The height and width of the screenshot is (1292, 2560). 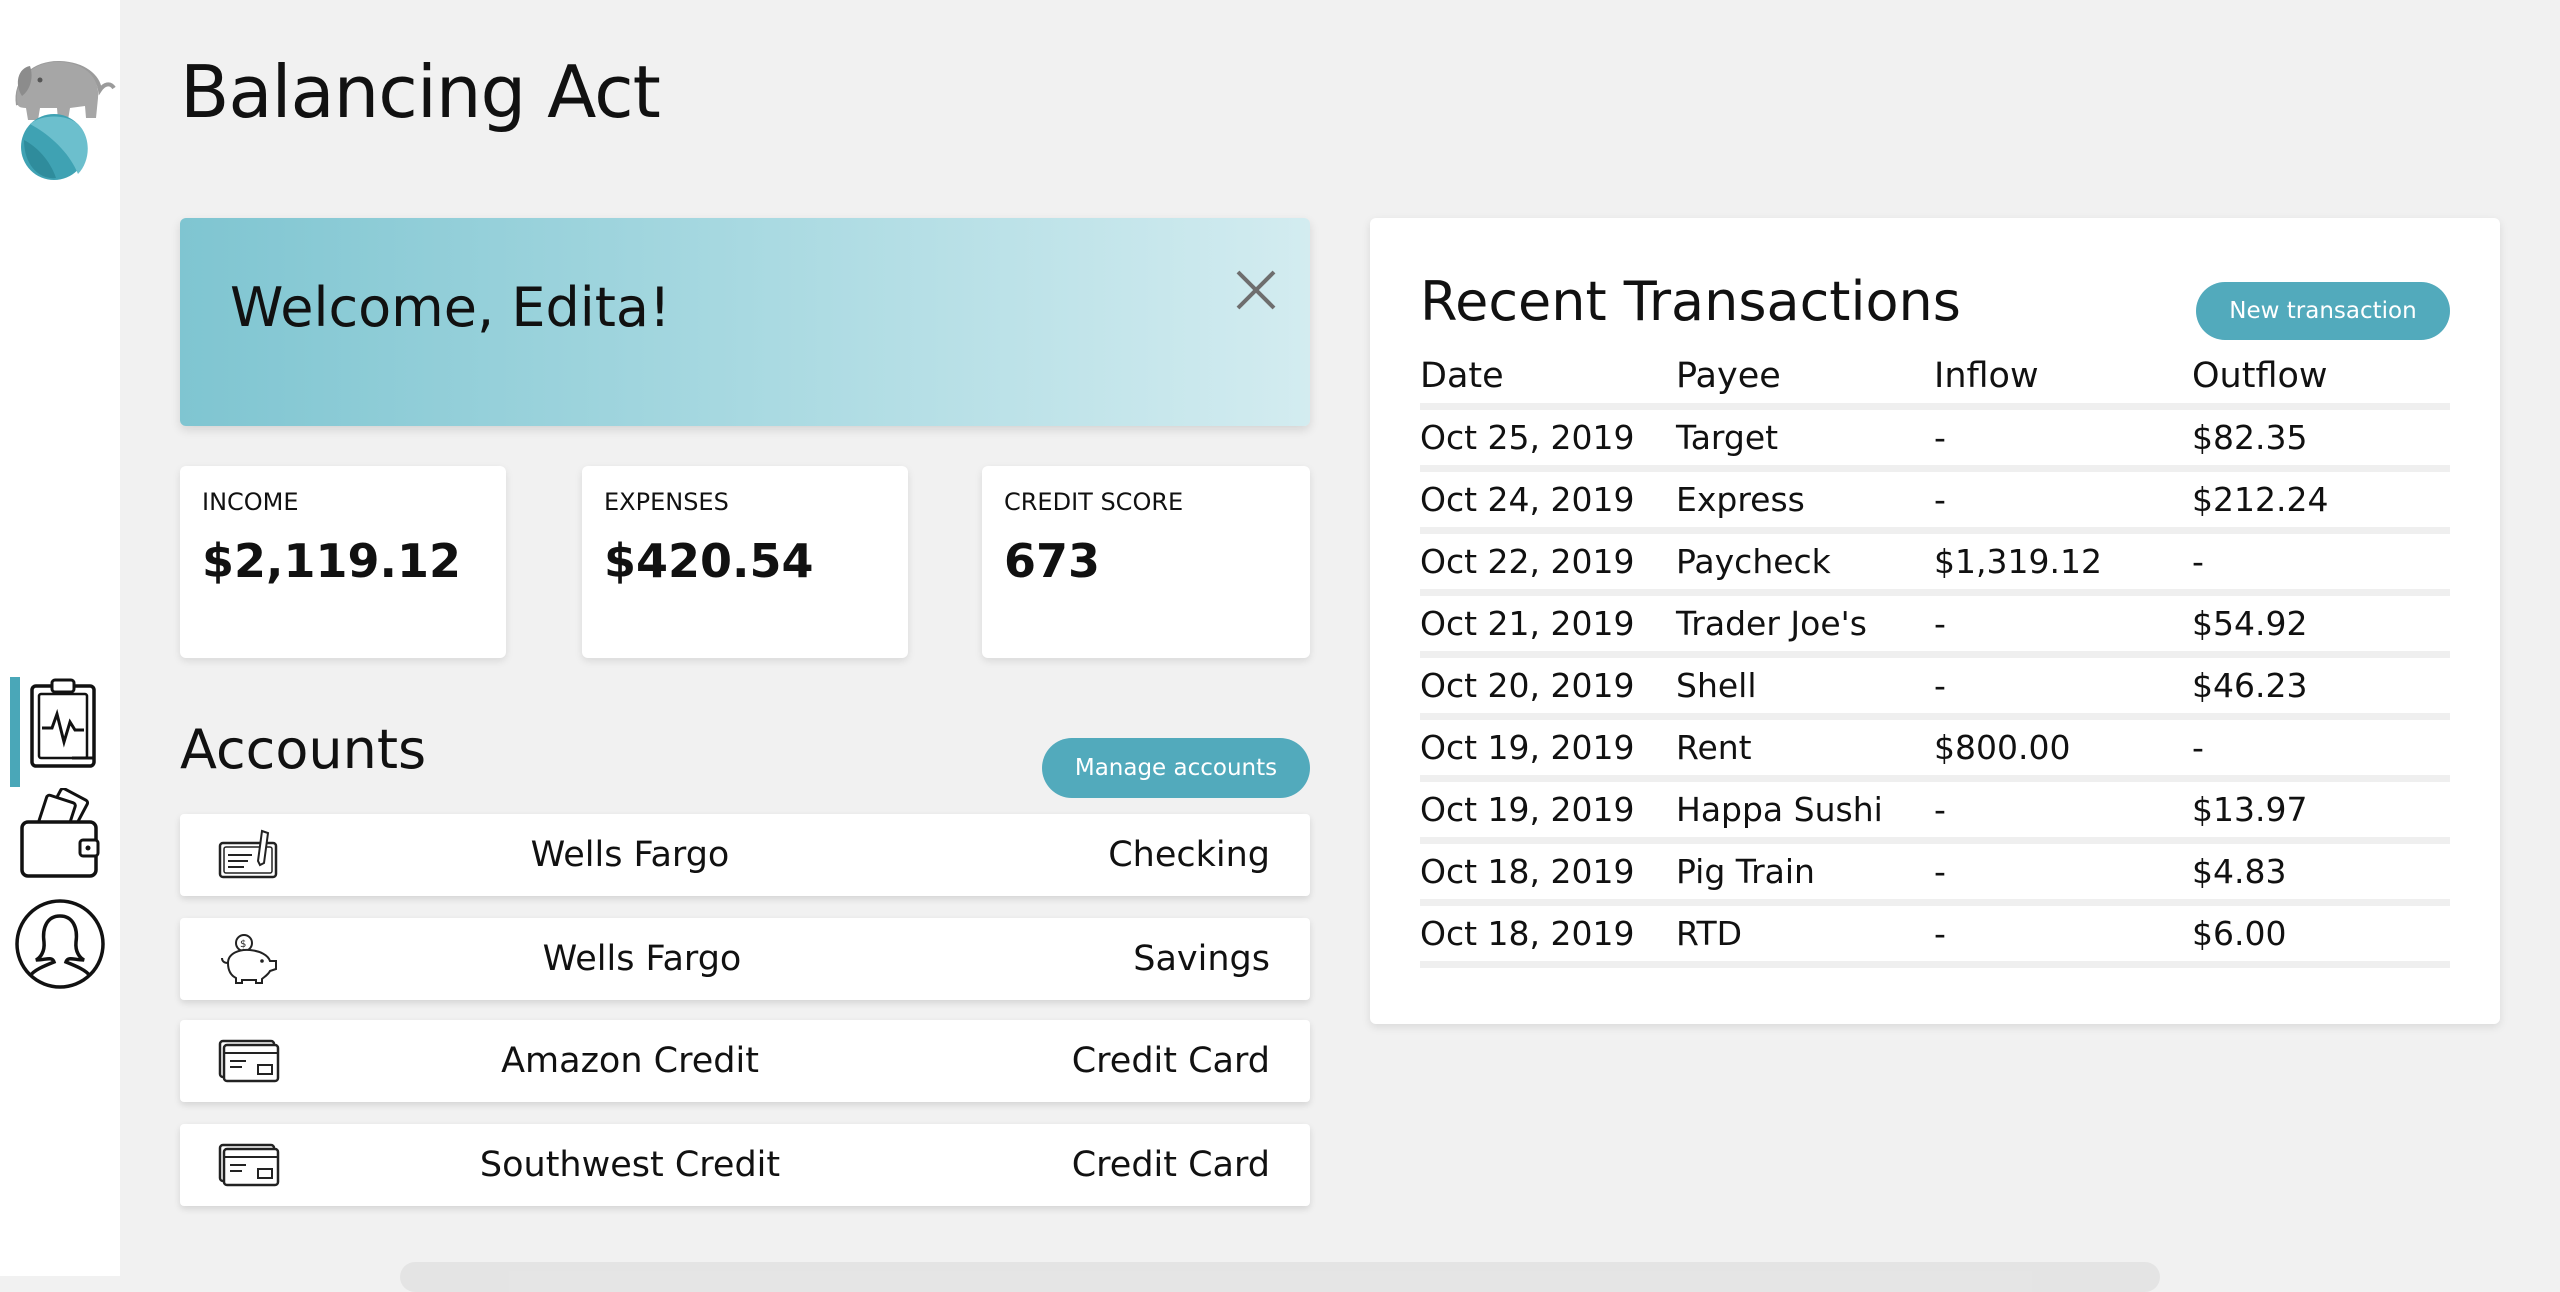 What do you see at coordinates (1690, 301) in the screenshot?
I see `transactions-heading: Recent Transactions` at bounding box center [1690, 301].